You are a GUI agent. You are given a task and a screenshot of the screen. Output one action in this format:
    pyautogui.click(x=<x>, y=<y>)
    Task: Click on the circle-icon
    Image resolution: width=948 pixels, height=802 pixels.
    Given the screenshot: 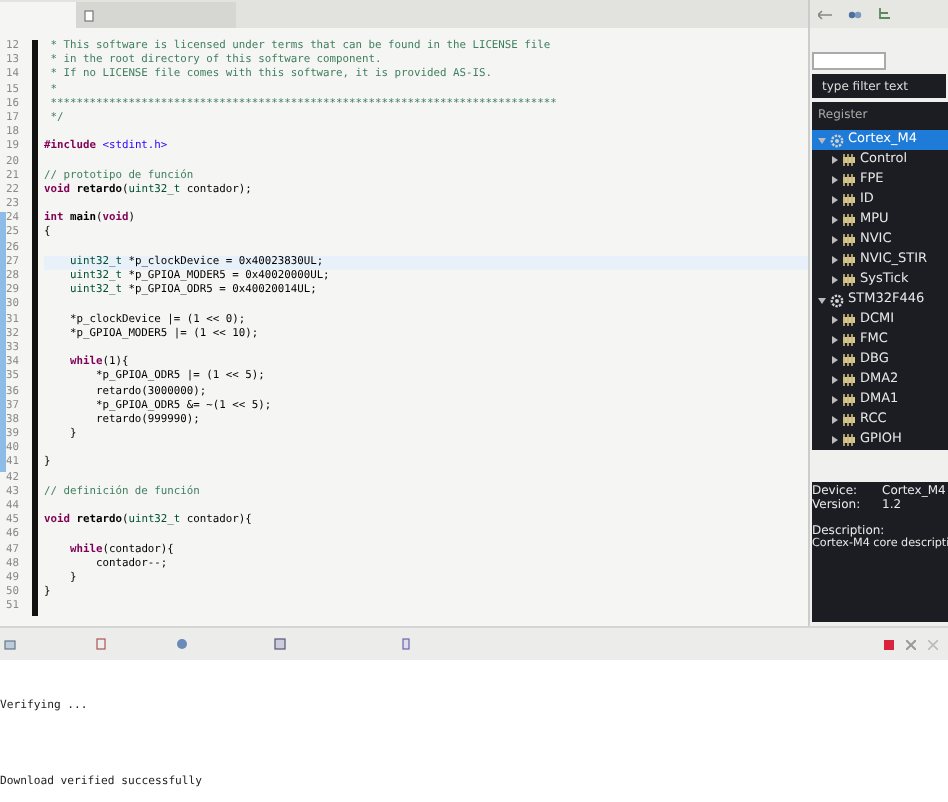 What is the action you would take?
    pyautogui.click(x=182, y=644)
    